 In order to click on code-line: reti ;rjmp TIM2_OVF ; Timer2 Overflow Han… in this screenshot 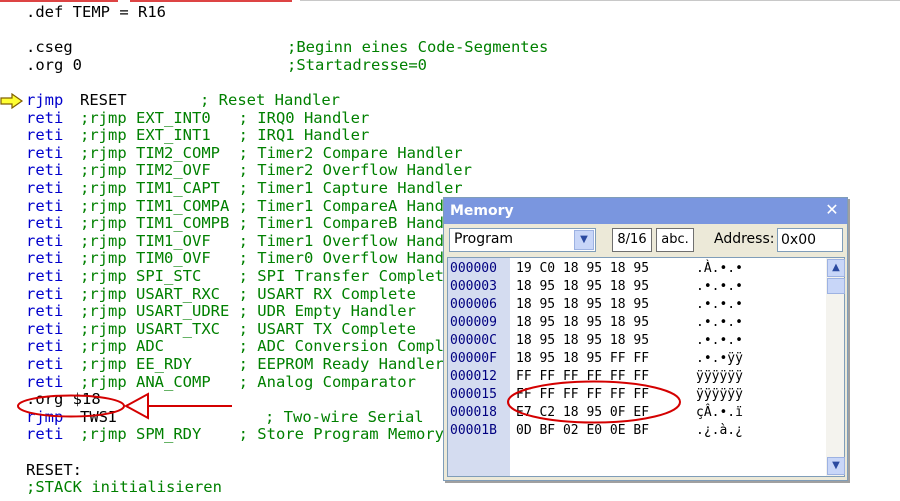, I will do `click(450, 171)`.